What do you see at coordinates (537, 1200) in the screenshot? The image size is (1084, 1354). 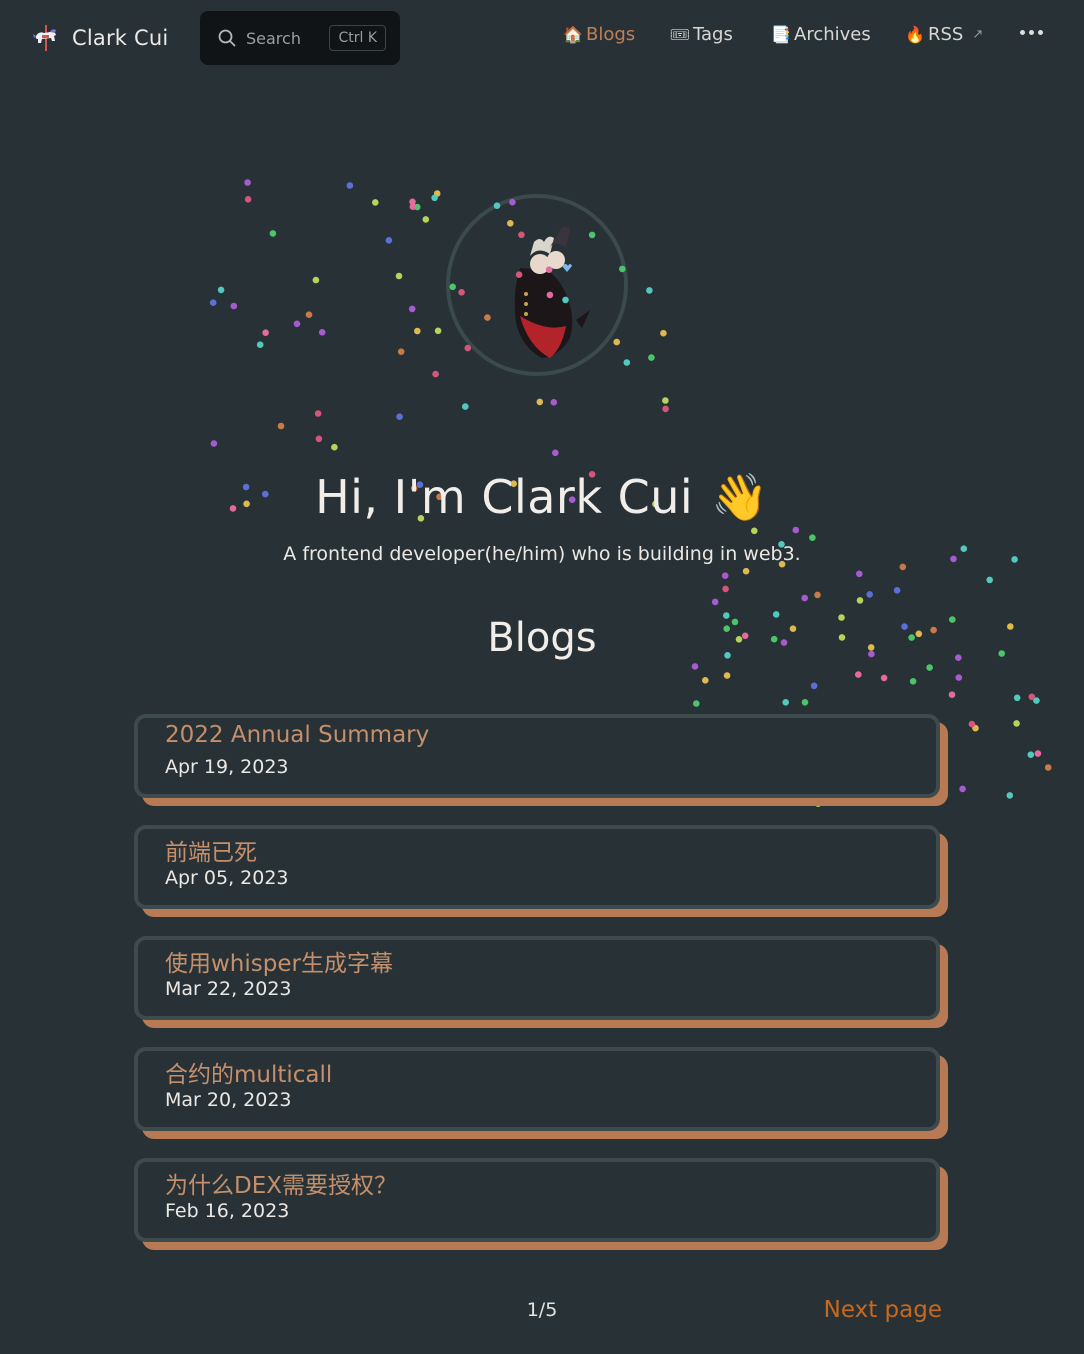 I see `post-card: 为什么DEX需要授权？ Feb 16, 2023` at bounding box center [537, 1200].